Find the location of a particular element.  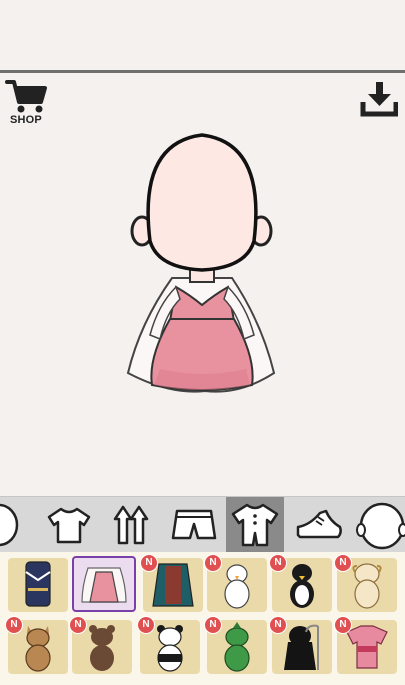

outfit-item-pink-kimono: N is located at coordinates (365, 645).